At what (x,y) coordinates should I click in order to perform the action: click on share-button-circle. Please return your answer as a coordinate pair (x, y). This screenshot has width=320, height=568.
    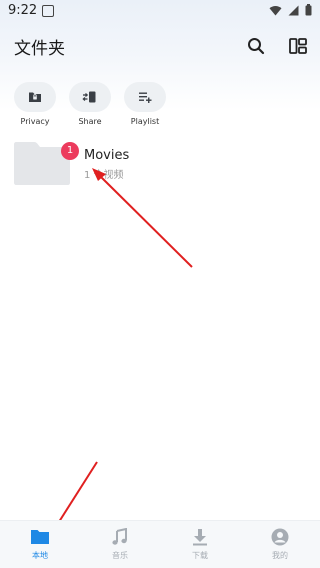
    Looking at the image, I should click on (90, 97).